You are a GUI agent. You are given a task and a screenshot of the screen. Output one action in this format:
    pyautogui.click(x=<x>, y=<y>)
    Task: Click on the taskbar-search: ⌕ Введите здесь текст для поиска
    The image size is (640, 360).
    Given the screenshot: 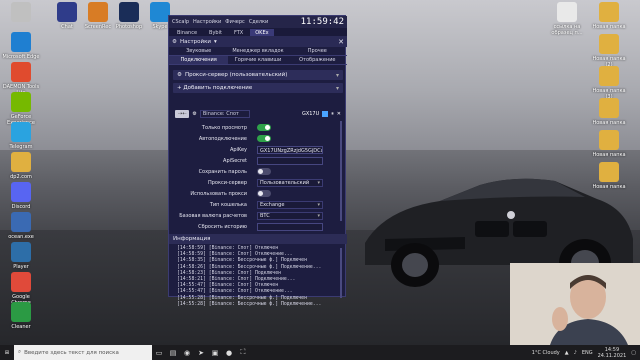 What is the action you would take?
    pyautogui.click(x=83, y=352)
    